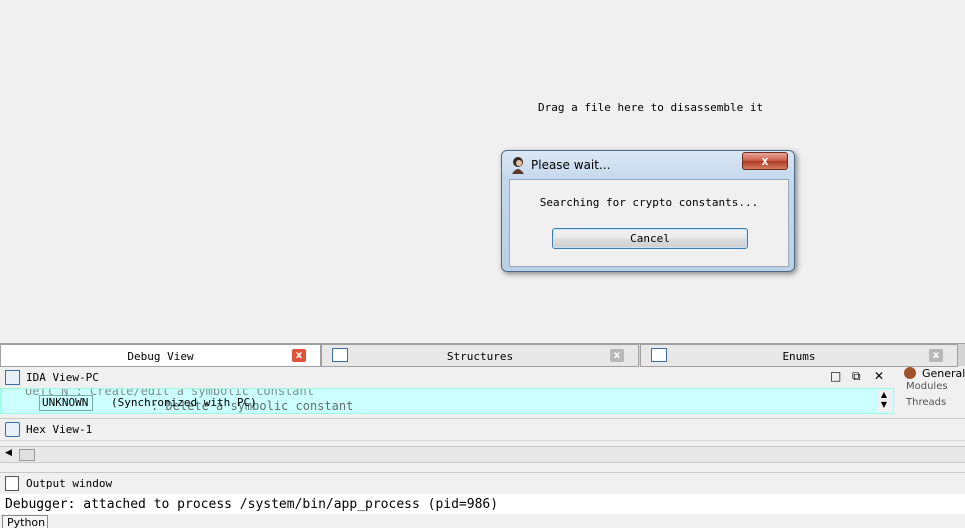 This screenshot has height=528, width=965. Describe the element at coordinates (184, 402) in the screenshot. I see `sync-status: (Synchronized with PC)` at that location.